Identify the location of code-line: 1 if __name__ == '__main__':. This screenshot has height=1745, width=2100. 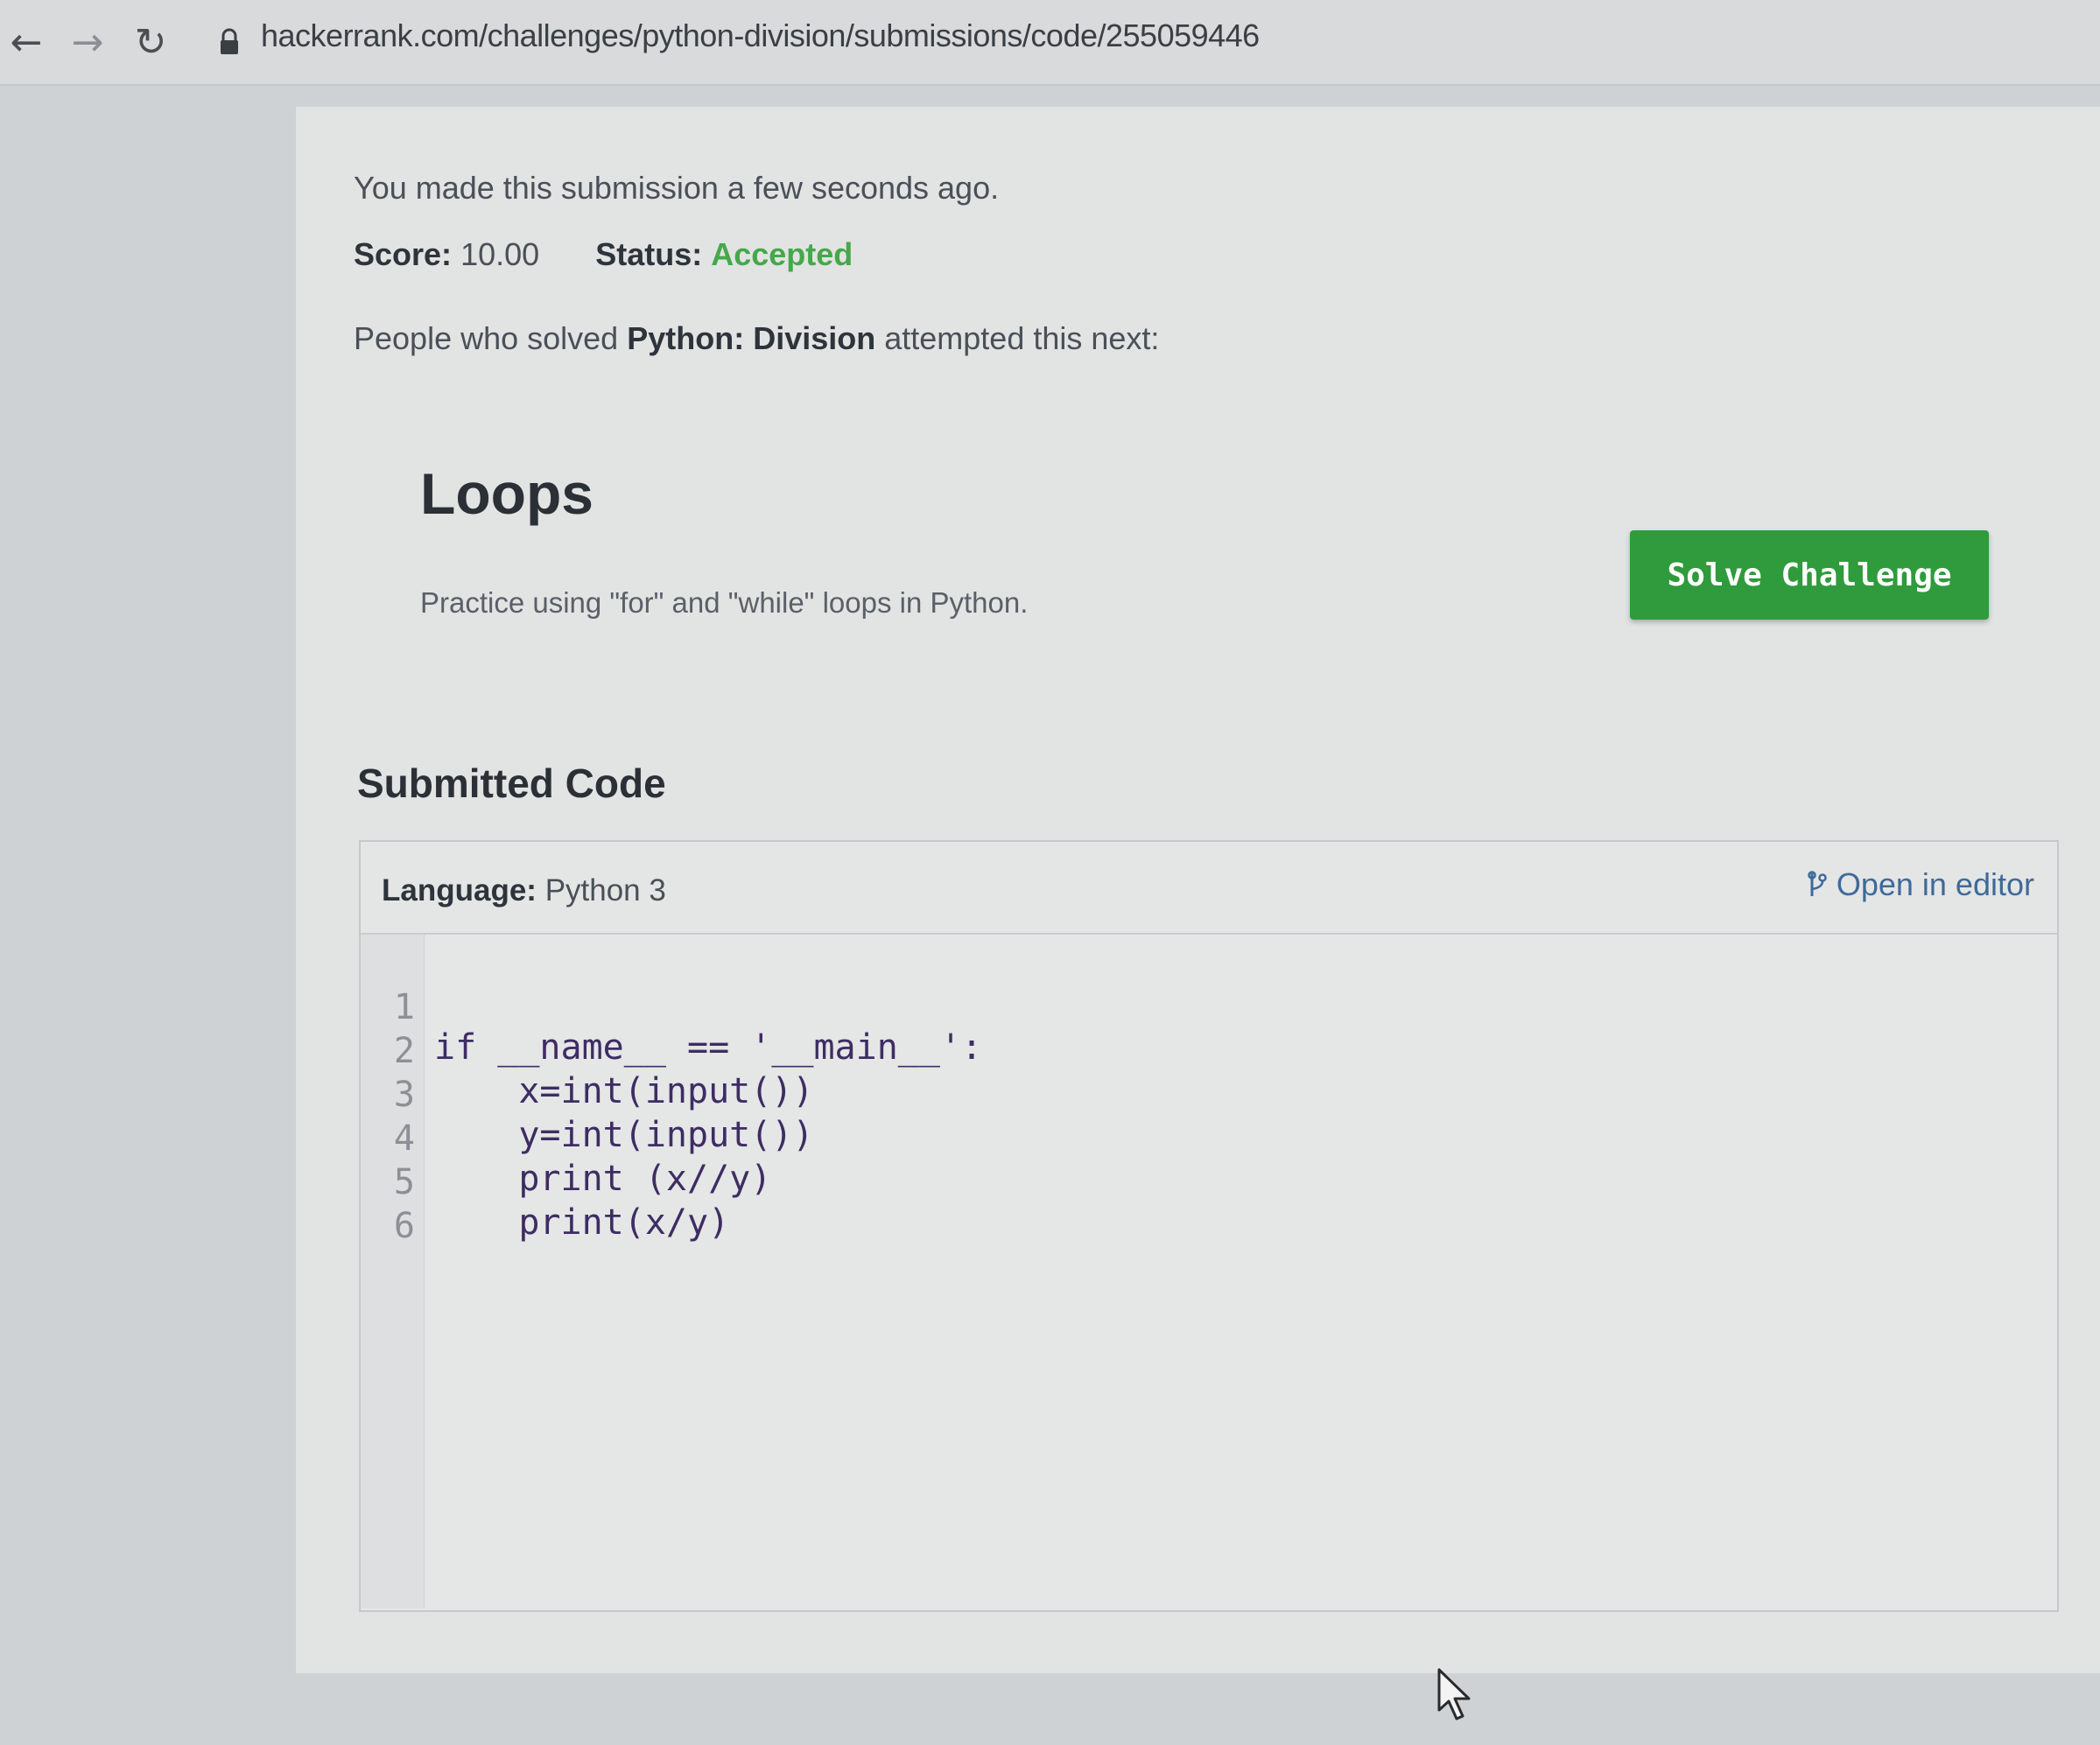
(671, 1007).